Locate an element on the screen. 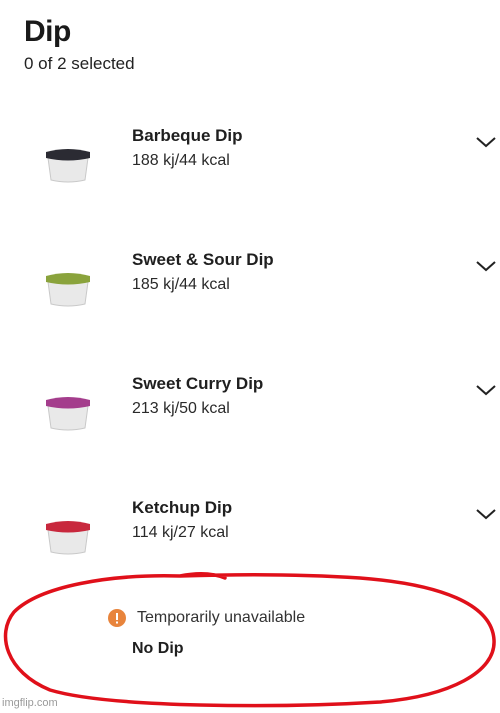 This screenshot has width=500, height=713. no-dip-label: No Dip is located at coordinates (158, 648).